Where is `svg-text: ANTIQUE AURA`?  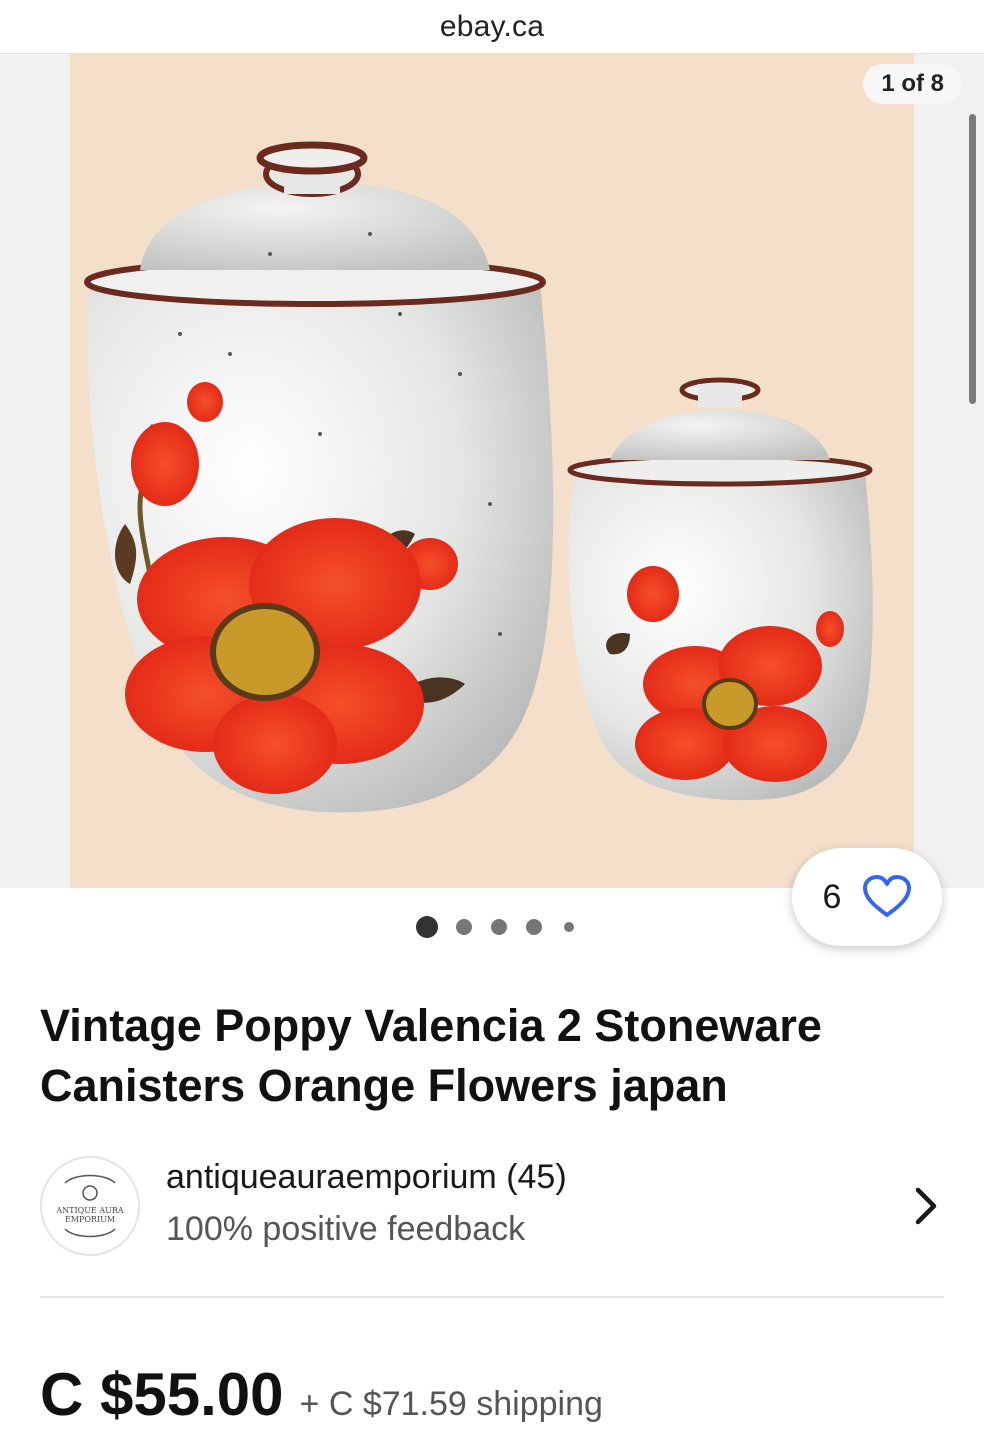
svg-text: ANTIQUE AURA is located at coordinates (89, 1210).